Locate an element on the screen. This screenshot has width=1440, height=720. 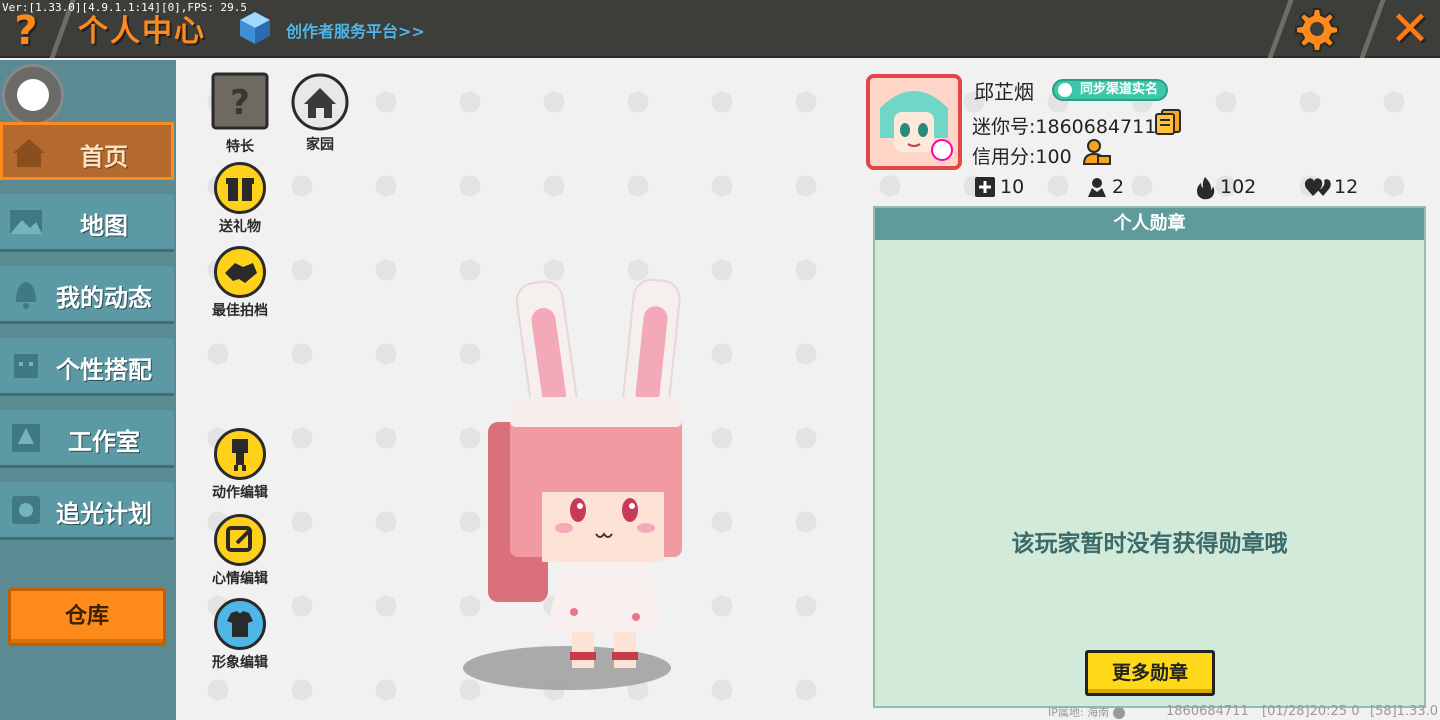
best-partner-button: 最佳拍档 is located at coordinates (240, 283).